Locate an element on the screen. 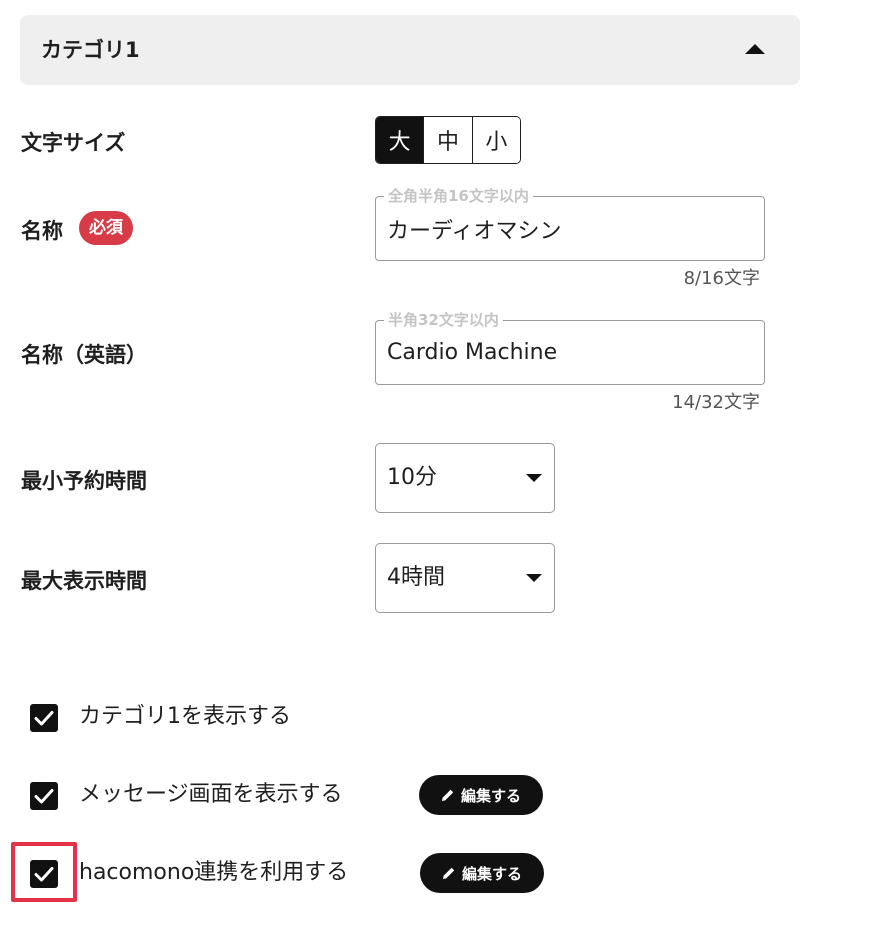 Image resolution: width=880 pixels, height=928 pixels. show-category-label: カテゴリ1を表示する is located at coordinates (185, 716).